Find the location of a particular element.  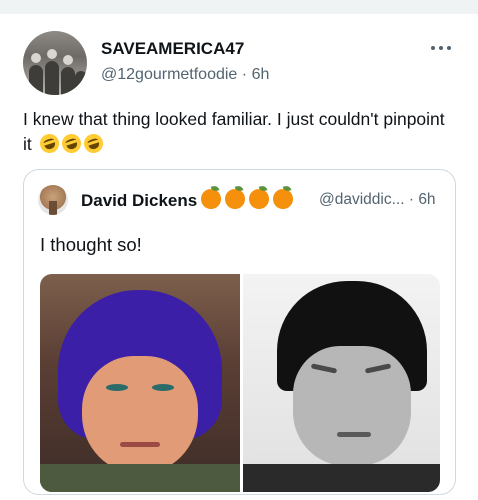

tweet-time: 6h is located at coordinates (261, 74).